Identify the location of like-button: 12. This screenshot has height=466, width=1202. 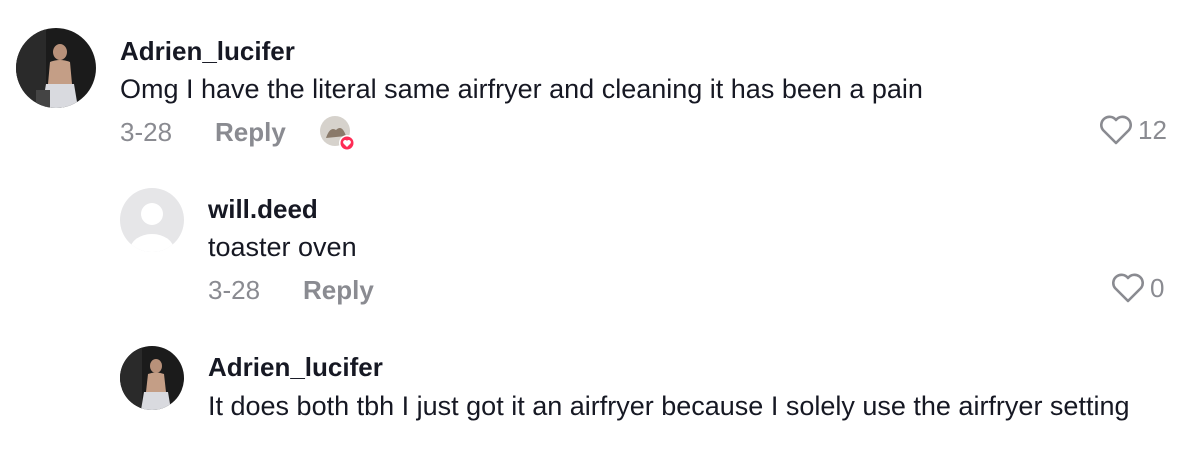
(1132, 130).